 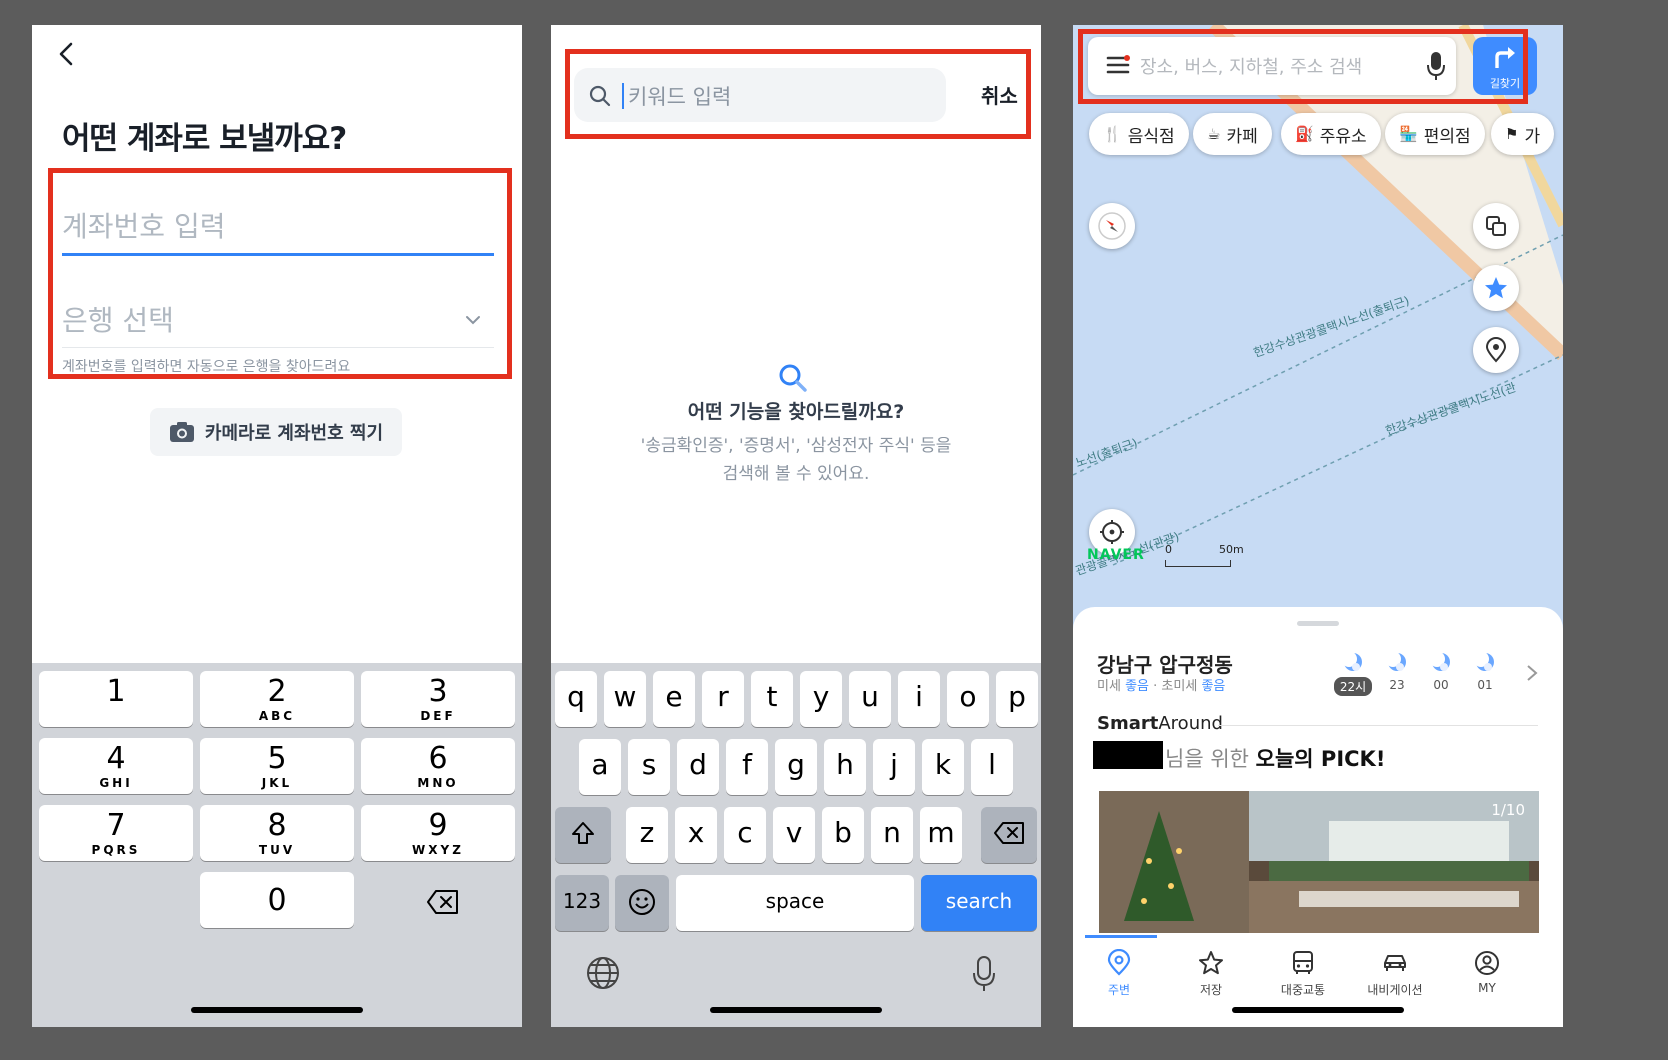 I want to click on category-chip-convenience-store: 🏪 편의점, so click(x=1435, y=134).